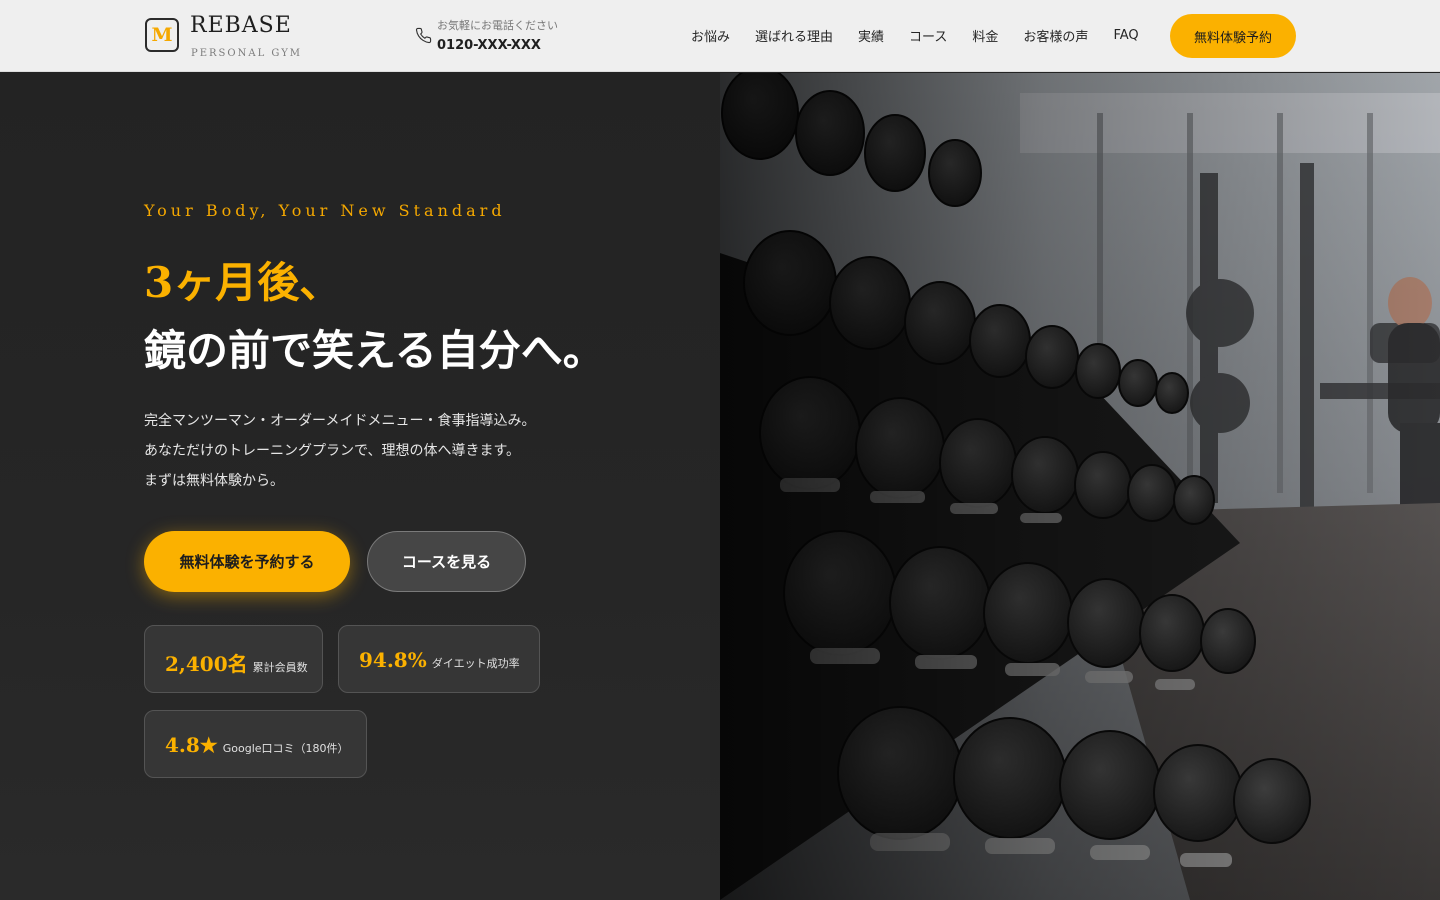 The height and width of the screenshot is (900, 1440). What do you see at coordinates (374, 350) in the screenshot?
I see `hero-headline-line2: 鏡の前で笑える自分へ。` at bounding box center [374, 350].